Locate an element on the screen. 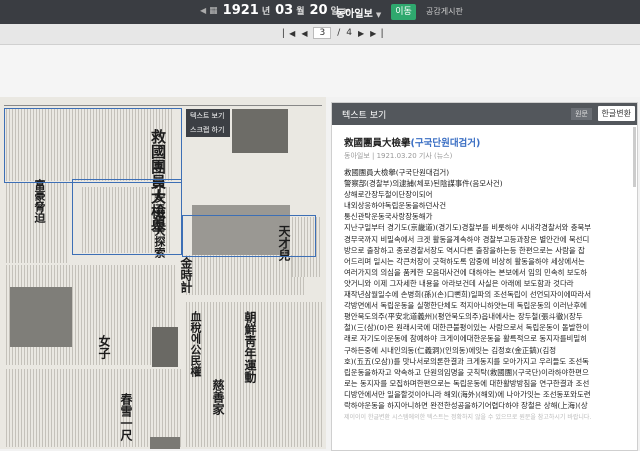  article-line: 내외상응하야독립운동을하던사건 is located at coordinates (395, 206).